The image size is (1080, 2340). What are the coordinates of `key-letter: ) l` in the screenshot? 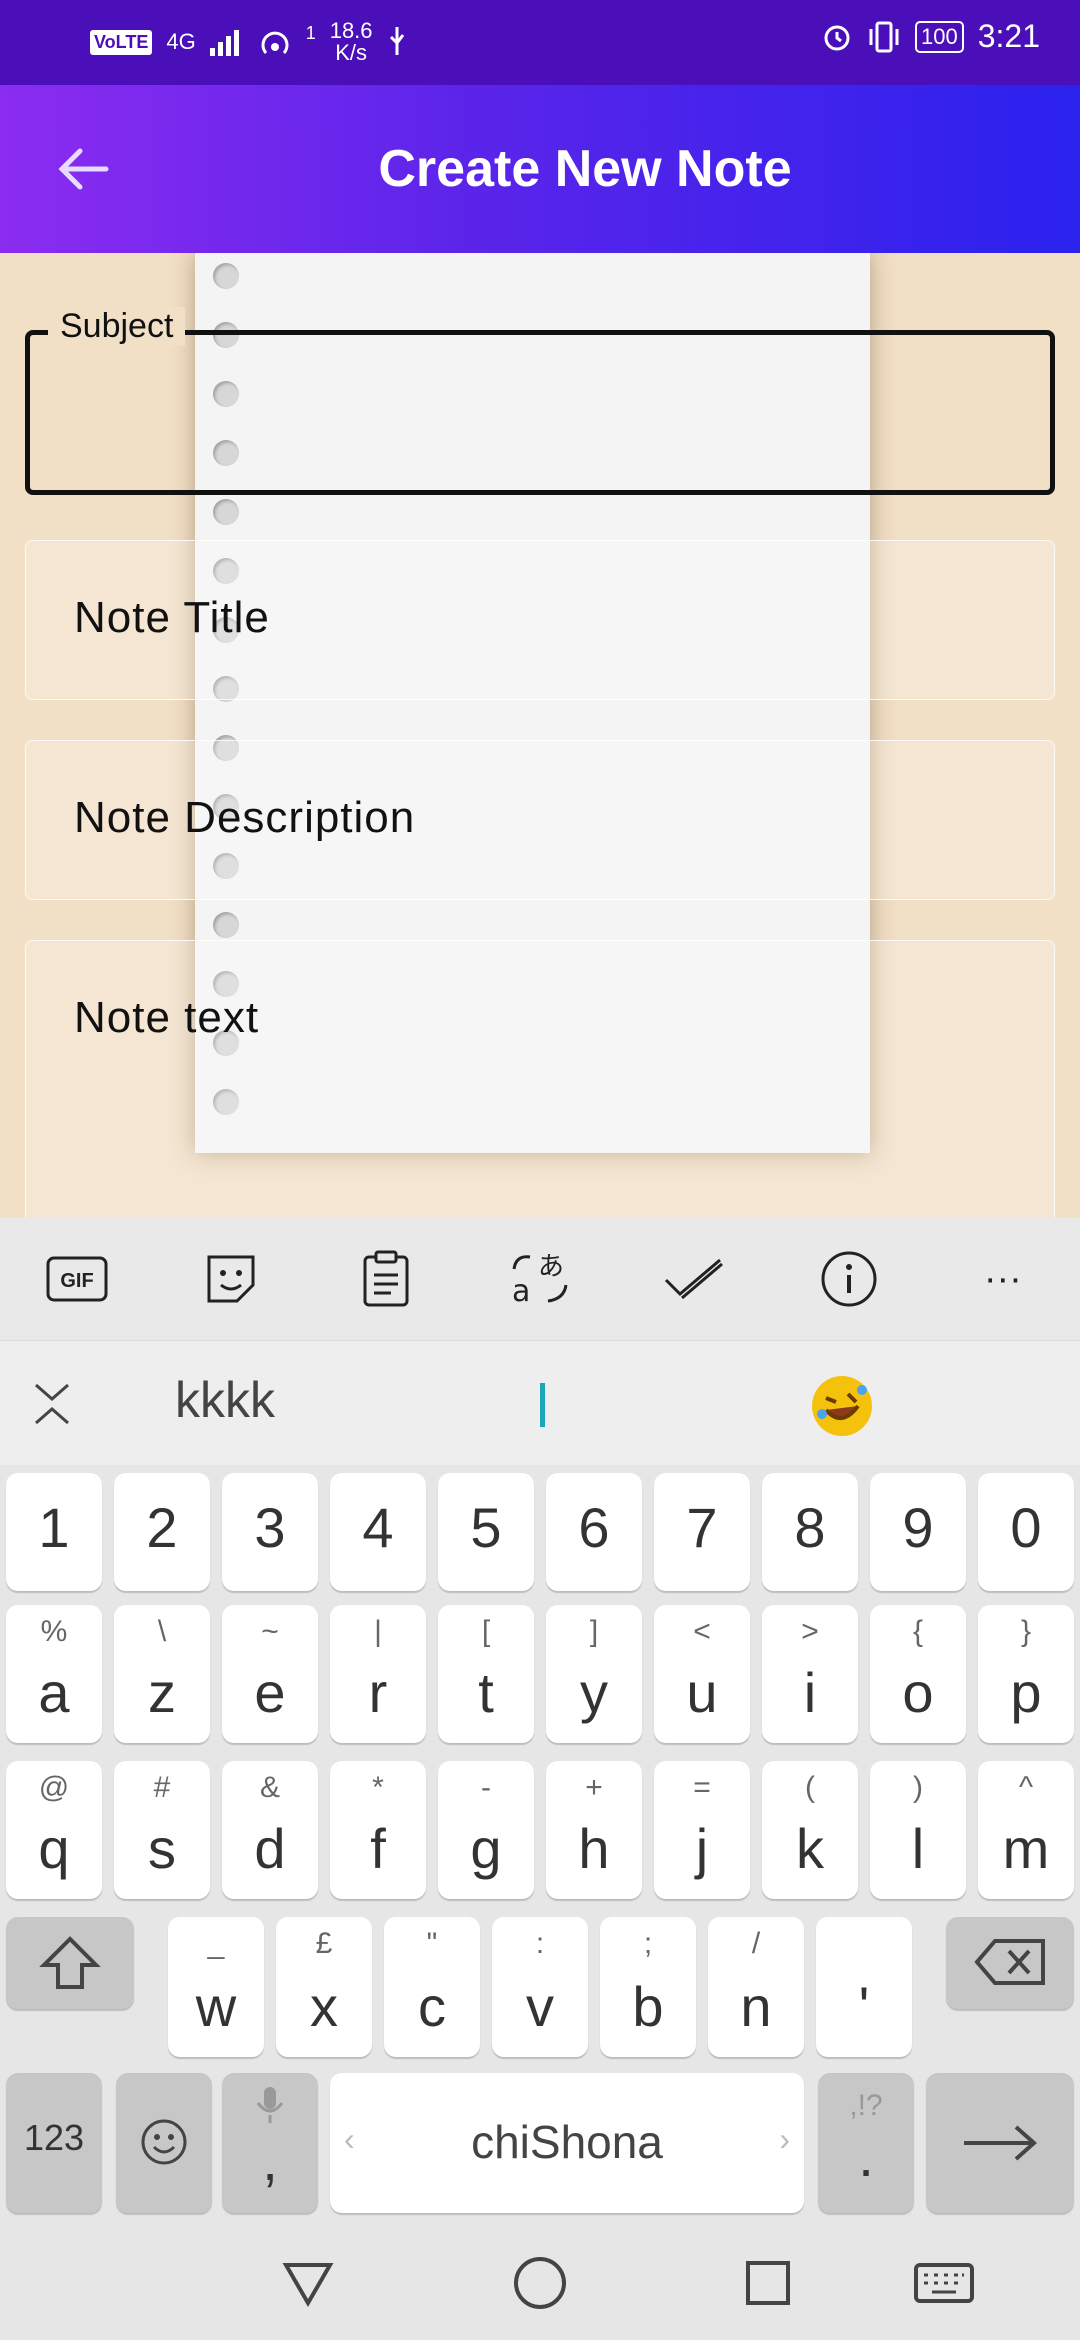 It's located at (918, 1830).